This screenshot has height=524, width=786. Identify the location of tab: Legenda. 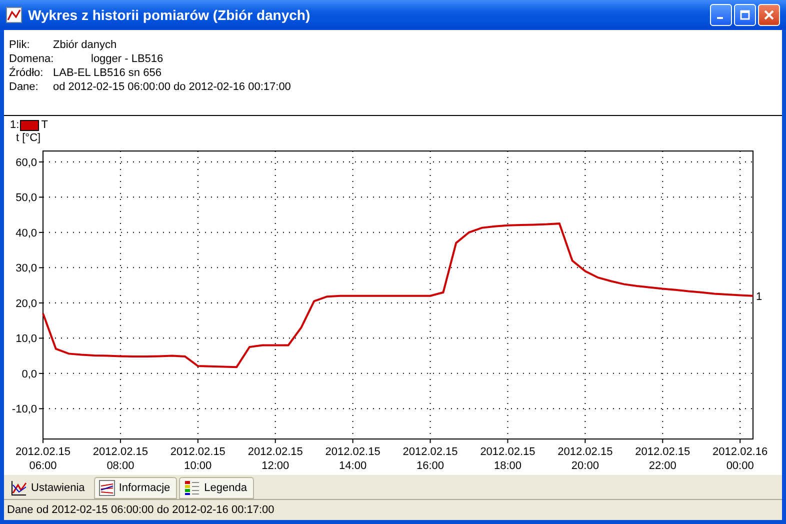
(216, 488).